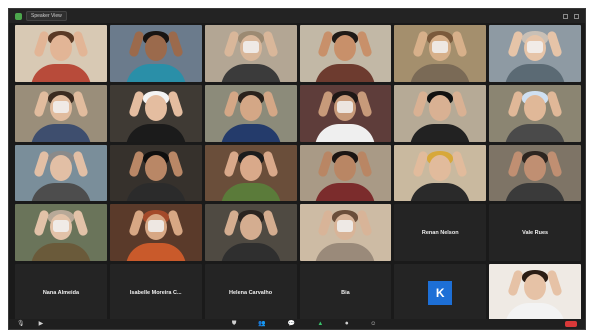 Image resolution: width=590 pixels, height=333 pixels. What do you see at coordinates (21, 324) in the screenshot?
I see `mic-icon: 🎙` at bounding box center [21, 324].